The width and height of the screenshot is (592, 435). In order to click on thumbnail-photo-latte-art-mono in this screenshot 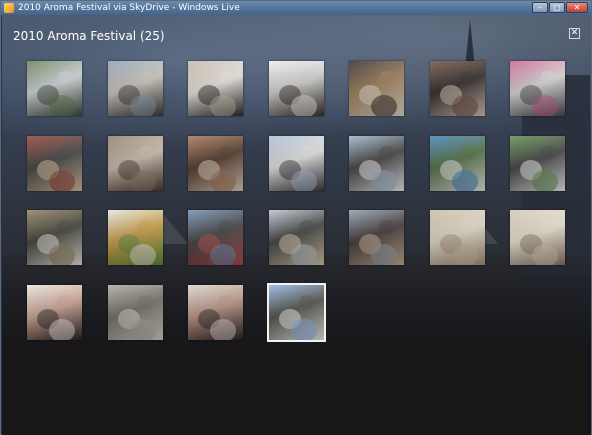, I will do `click(135, 312)`.